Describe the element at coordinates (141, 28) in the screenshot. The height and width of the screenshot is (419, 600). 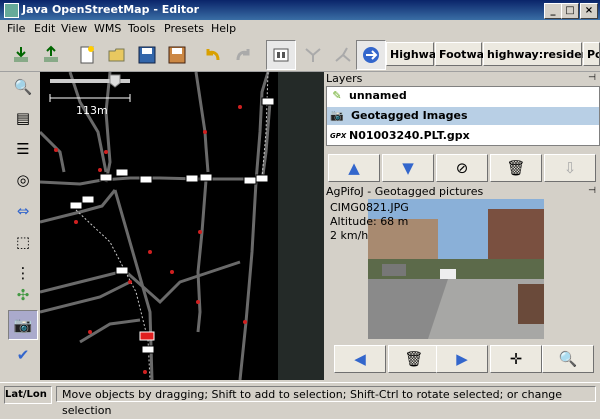
I see `menu-tools: Tools` at that location.